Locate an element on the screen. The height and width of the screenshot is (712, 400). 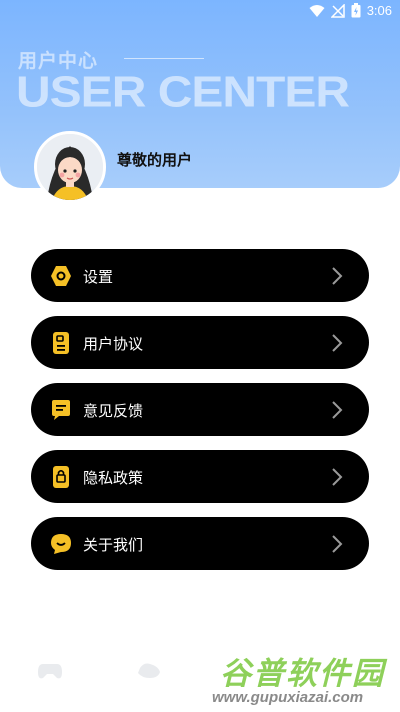
watermark: 谷普软件园 www.gupuxiazai.com is located at coordinates (306, 680).